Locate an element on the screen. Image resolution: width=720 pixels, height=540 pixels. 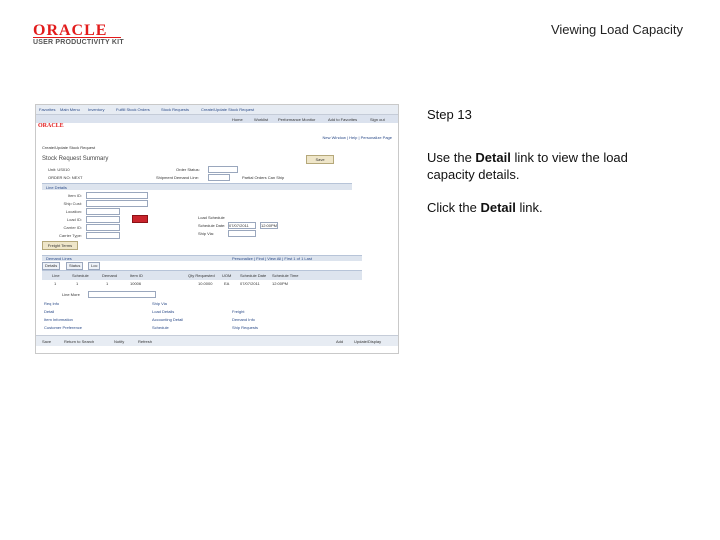
link-customer-preference: Customer Preference is located at coordinates (63, 327).